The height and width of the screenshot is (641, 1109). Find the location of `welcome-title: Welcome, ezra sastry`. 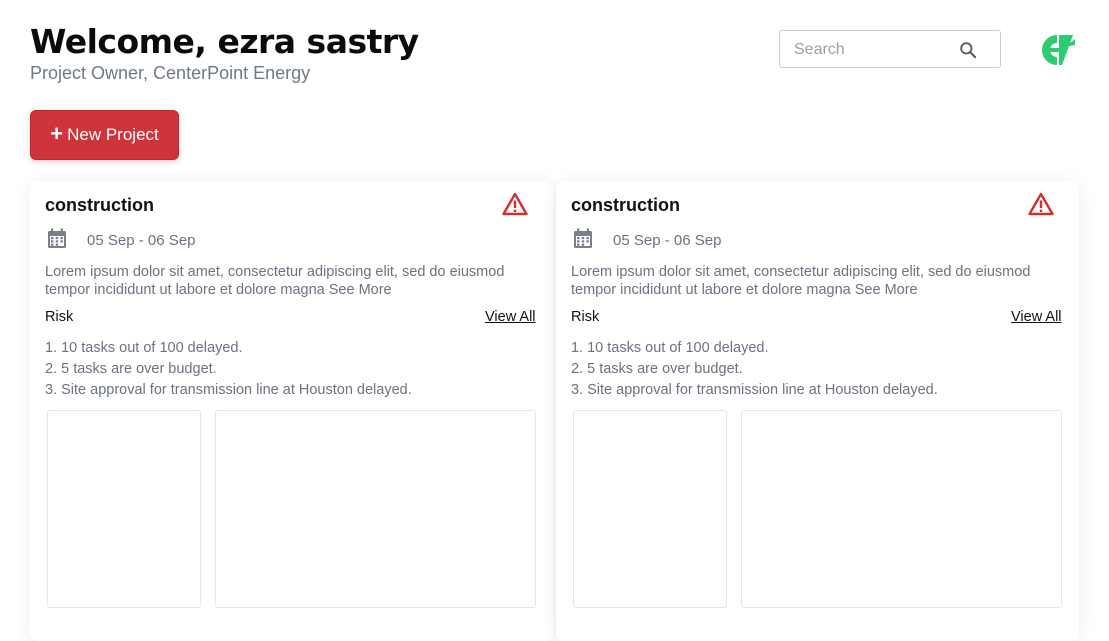

welcome-title: Welcome, ezra sastry is located at coordinates (224, 41).